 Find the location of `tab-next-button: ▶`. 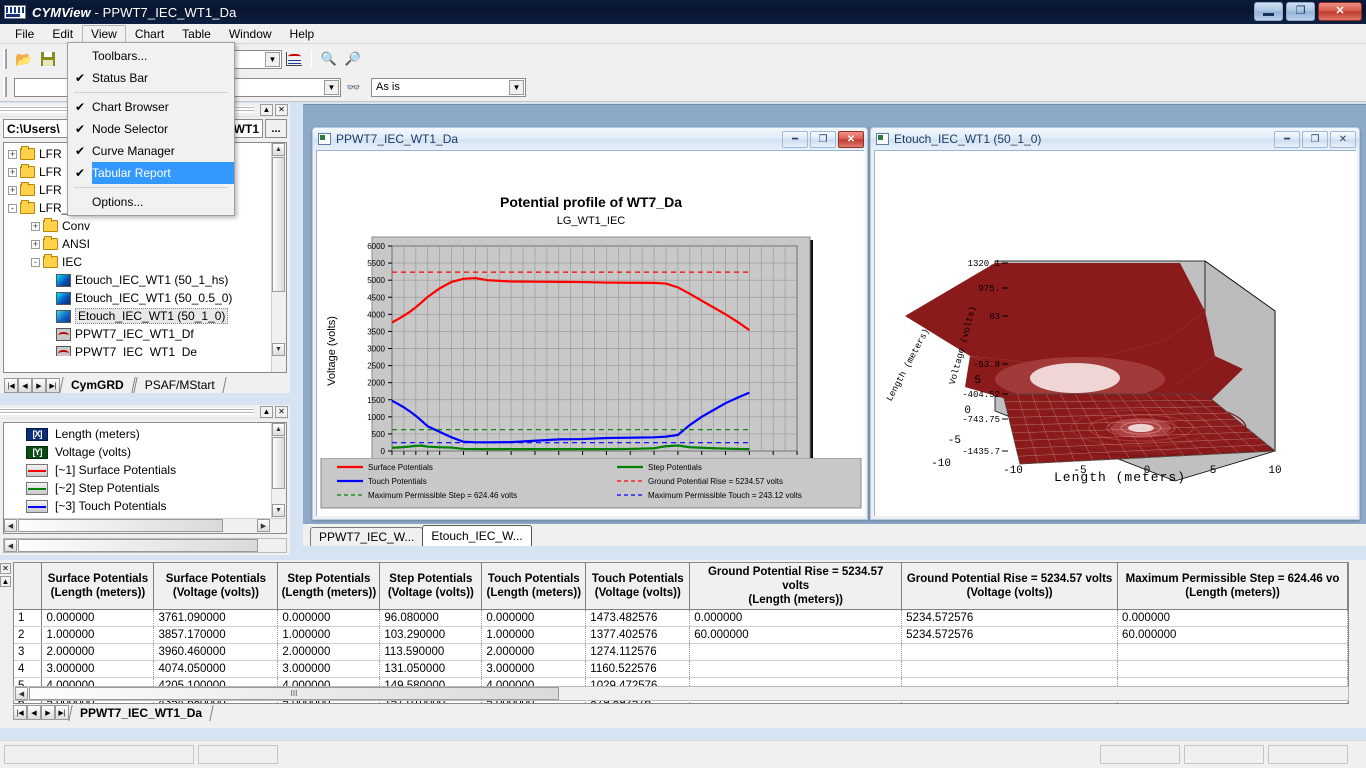

tab-next-button: ▶ is located at coordinates (39, 385).